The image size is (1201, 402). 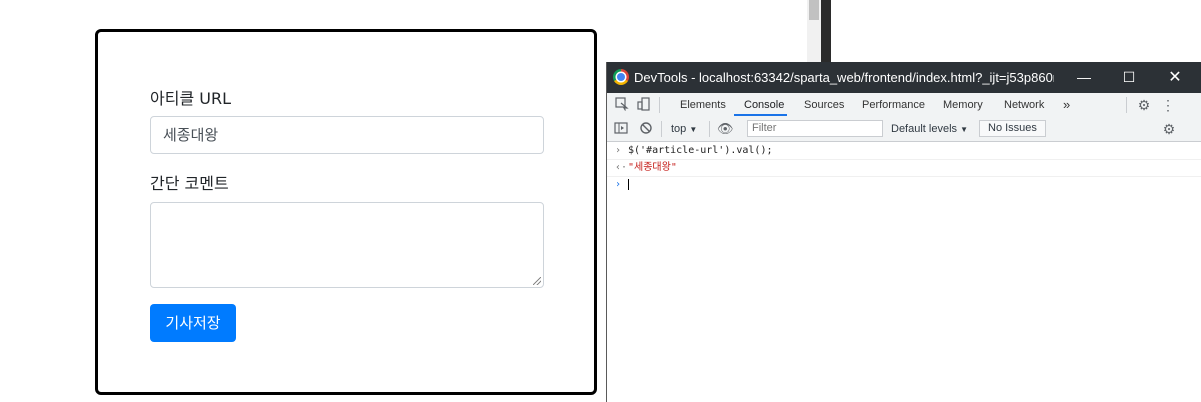 I want to click on more-tabs-icon: », so click(x=1066, y=105).